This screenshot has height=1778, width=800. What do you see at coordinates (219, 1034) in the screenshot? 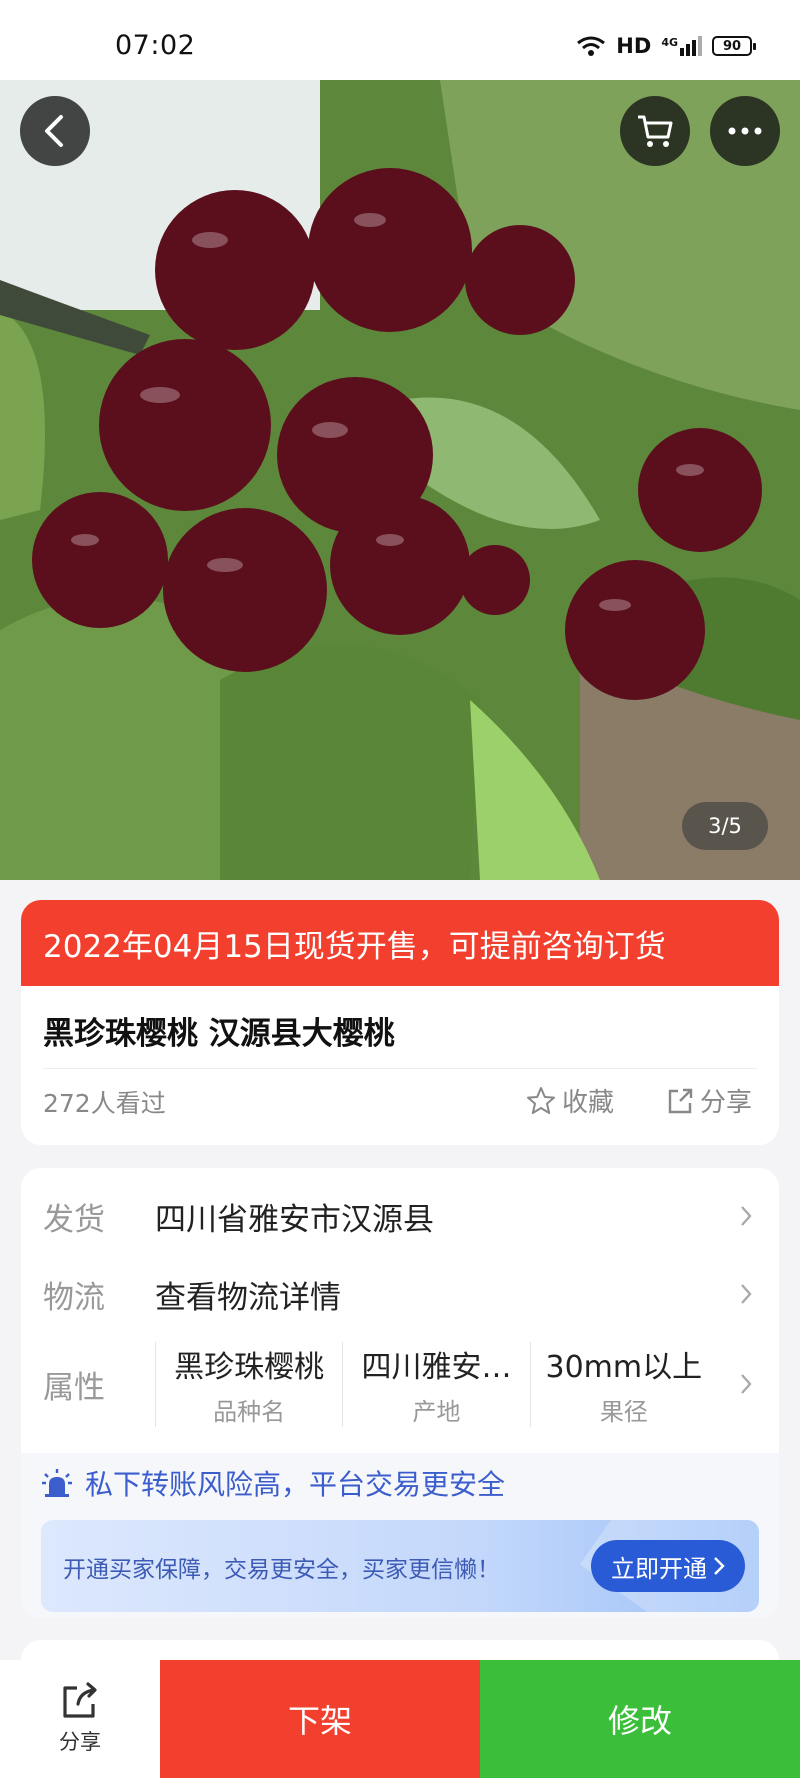
I see `product-title: 黑珍珠樱桃 汉源县大樱桃` at bounding box center [219, 1034].